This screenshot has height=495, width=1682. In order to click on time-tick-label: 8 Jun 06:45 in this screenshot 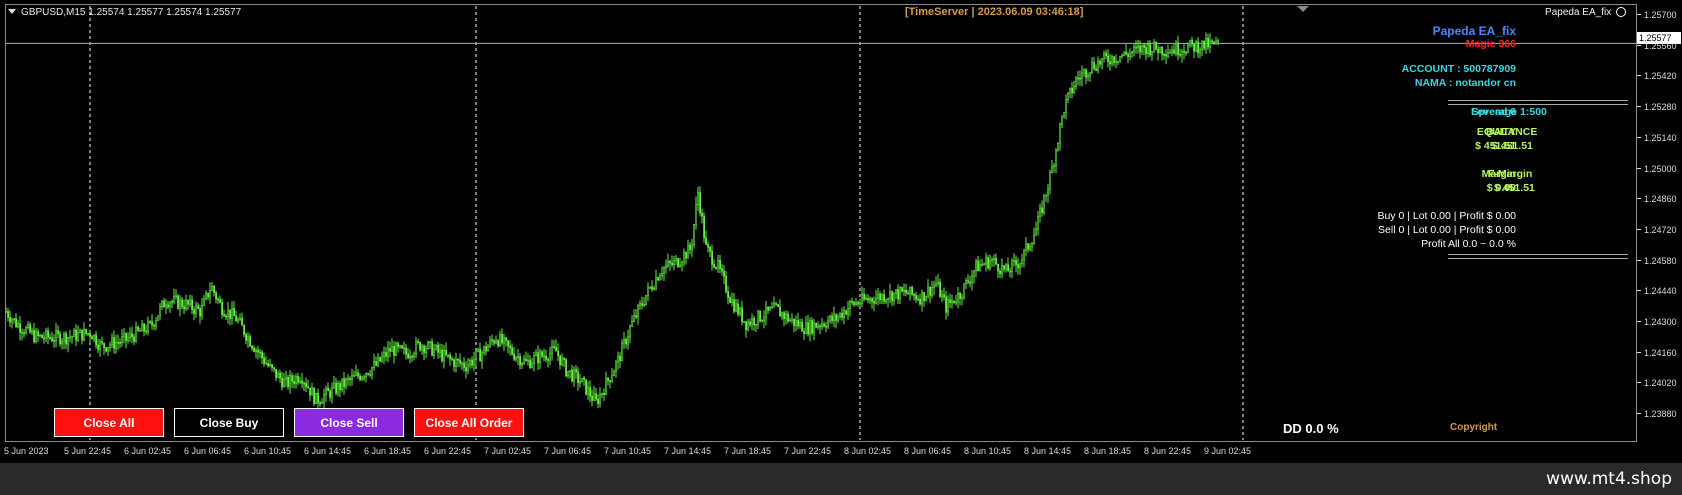, I will do `click(928, 451)`.